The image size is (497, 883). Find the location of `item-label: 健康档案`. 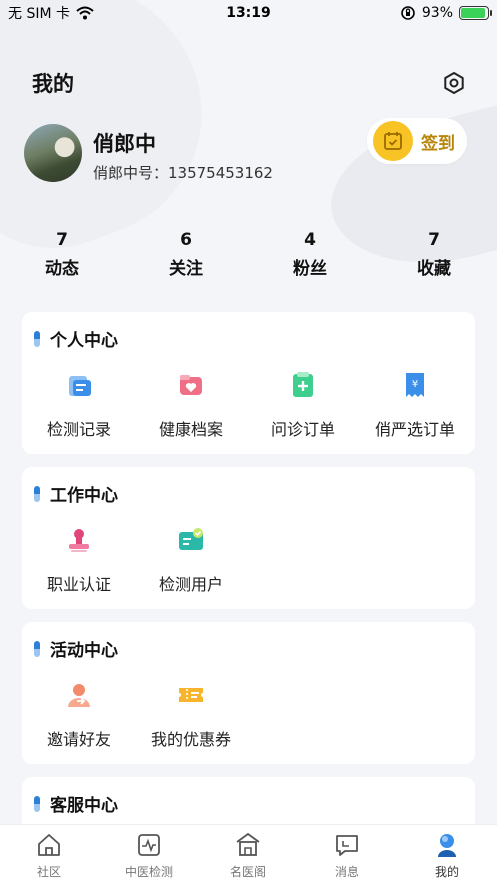

item-label: 健康档案 is located at coordinates (190, 429).